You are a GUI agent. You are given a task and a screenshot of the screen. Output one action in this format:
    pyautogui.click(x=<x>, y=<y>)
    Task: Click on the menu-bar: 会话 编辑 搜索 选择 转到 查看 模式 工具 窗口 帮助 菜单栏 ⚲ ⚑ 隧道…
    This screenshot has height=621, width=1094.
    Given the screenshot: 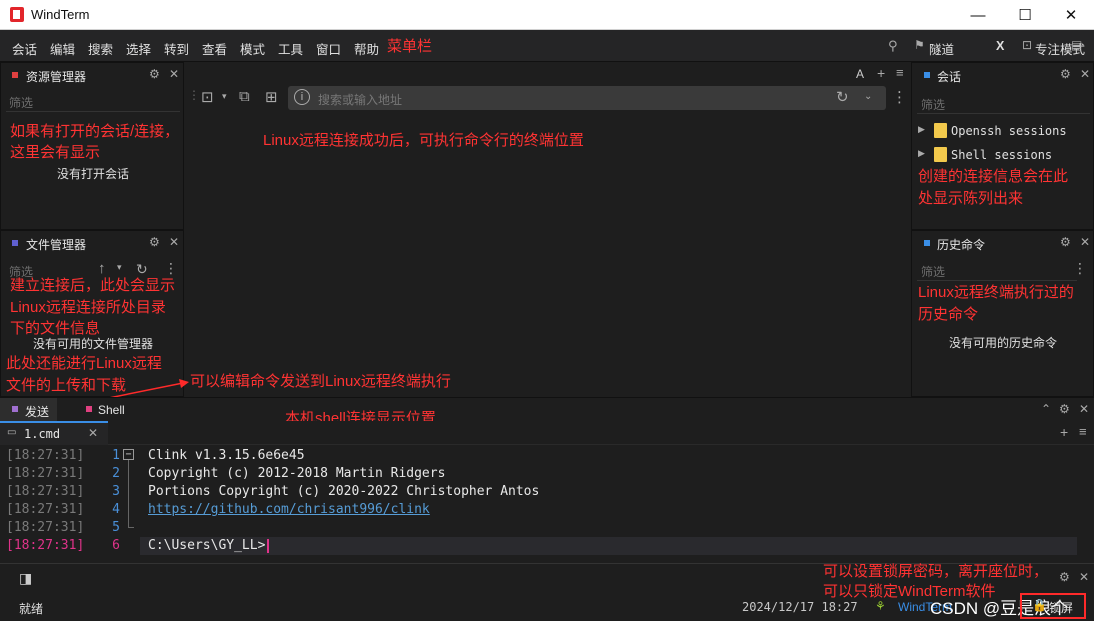 What is the action you would take?
    pyautogui.click(x=547, y=46)
    